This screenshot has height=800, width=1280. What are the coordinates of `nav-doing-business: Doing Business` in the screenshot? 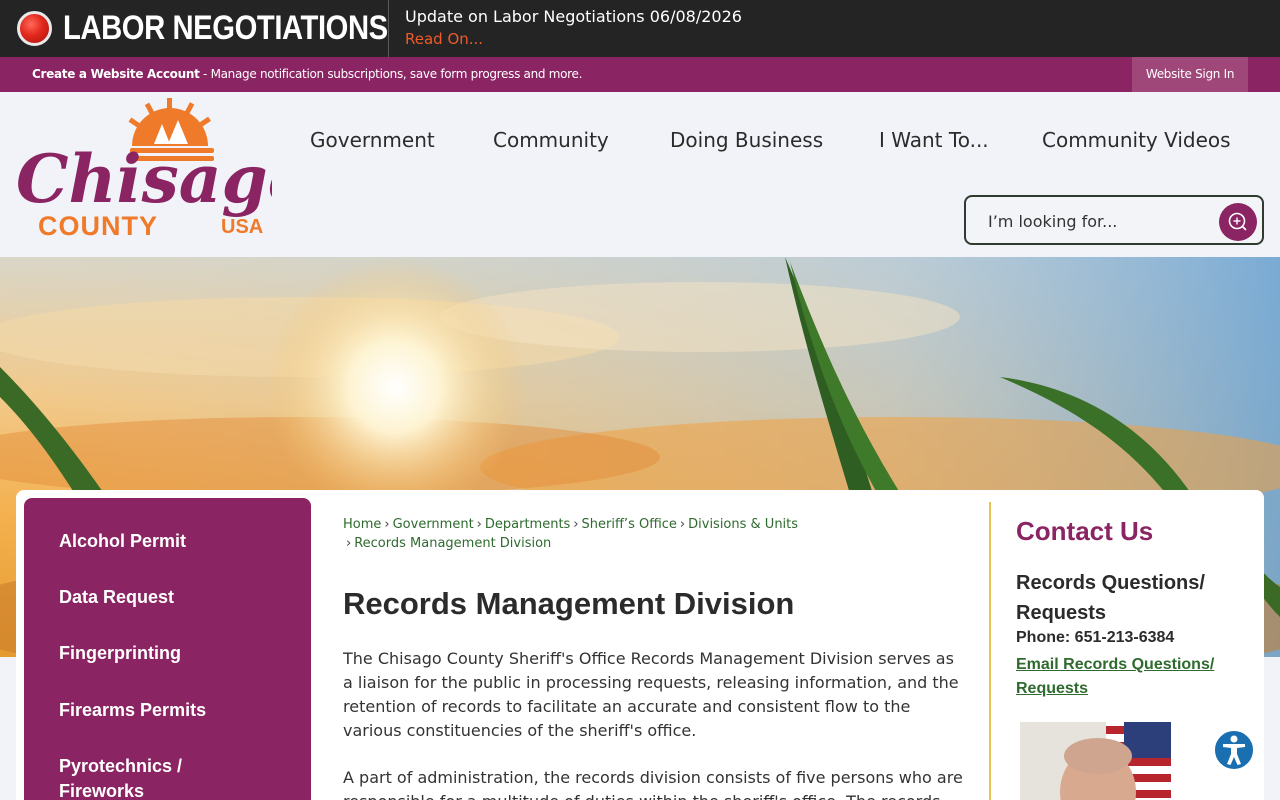 It's located at (746, 140).